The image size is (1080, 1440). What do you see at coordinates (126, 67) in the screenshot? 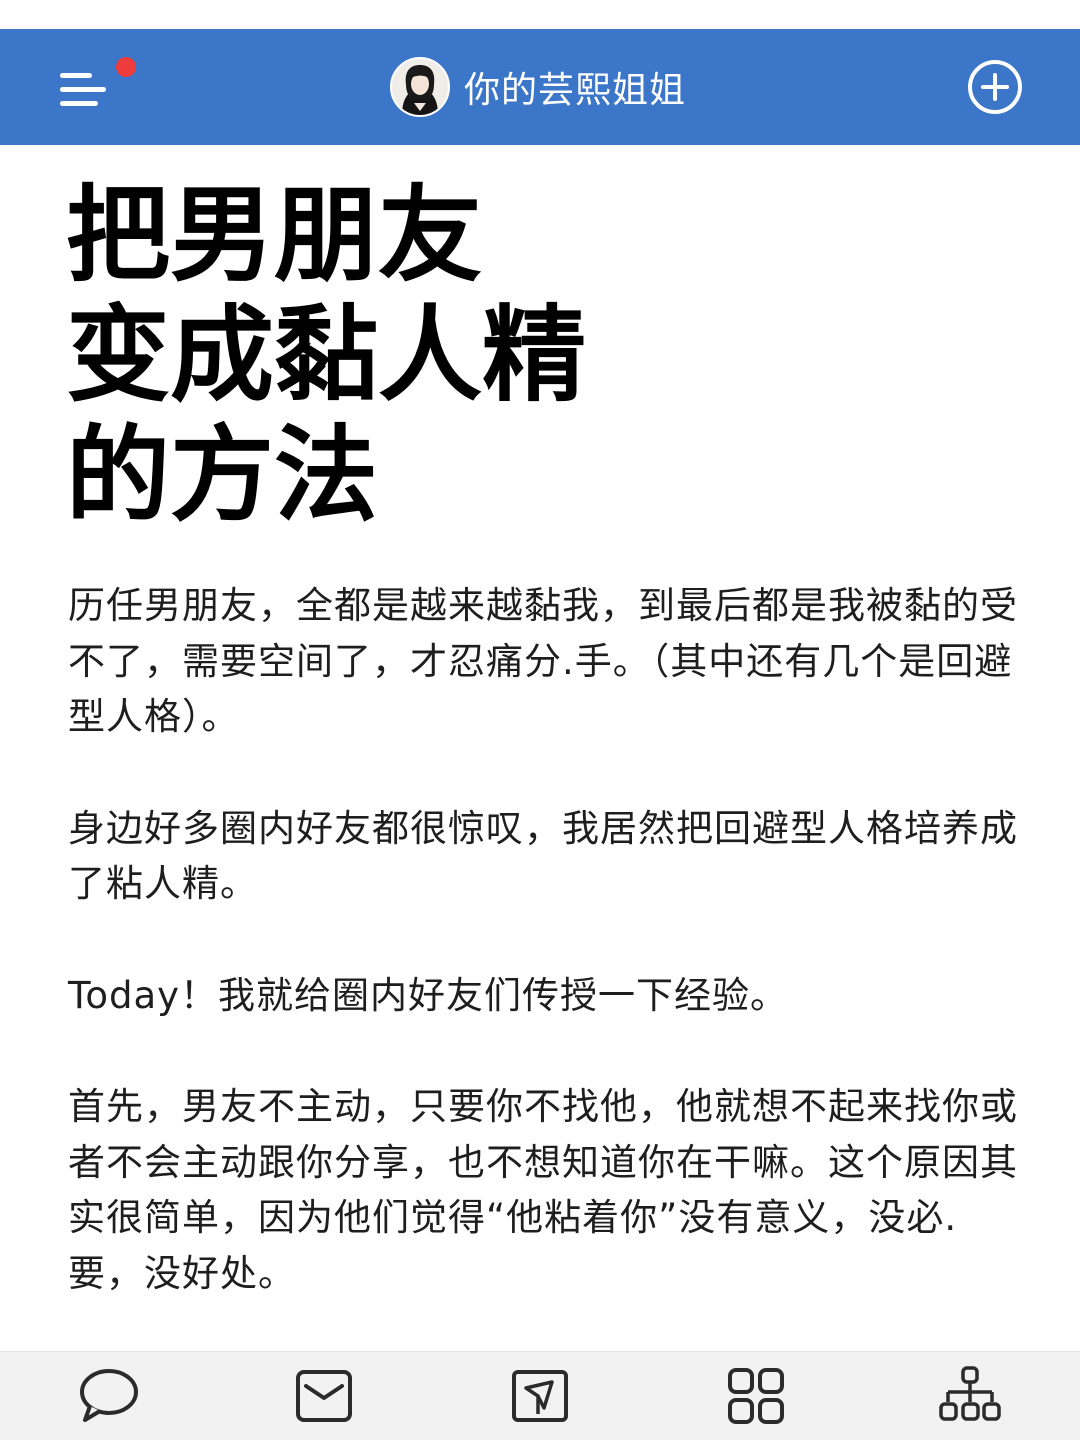
I see `notification-dot` at bounding box center [126, 67].